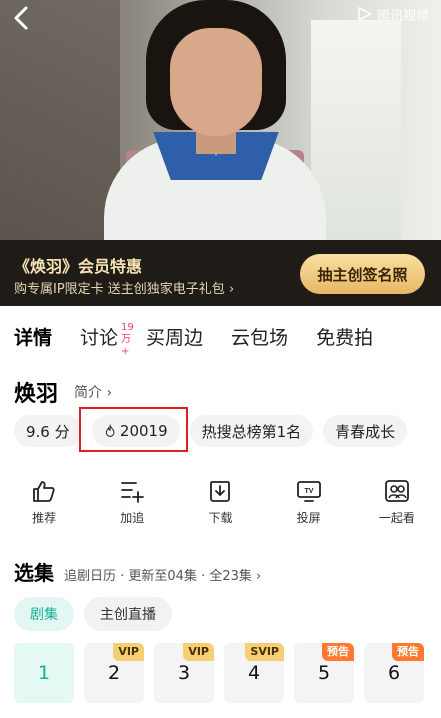 Image resolution: width=441 pixels, height=718 pixels. What do you see at coordinates (133, 429) in the screenshot?
I see `highlight-box` at bounding box center [133, 429].